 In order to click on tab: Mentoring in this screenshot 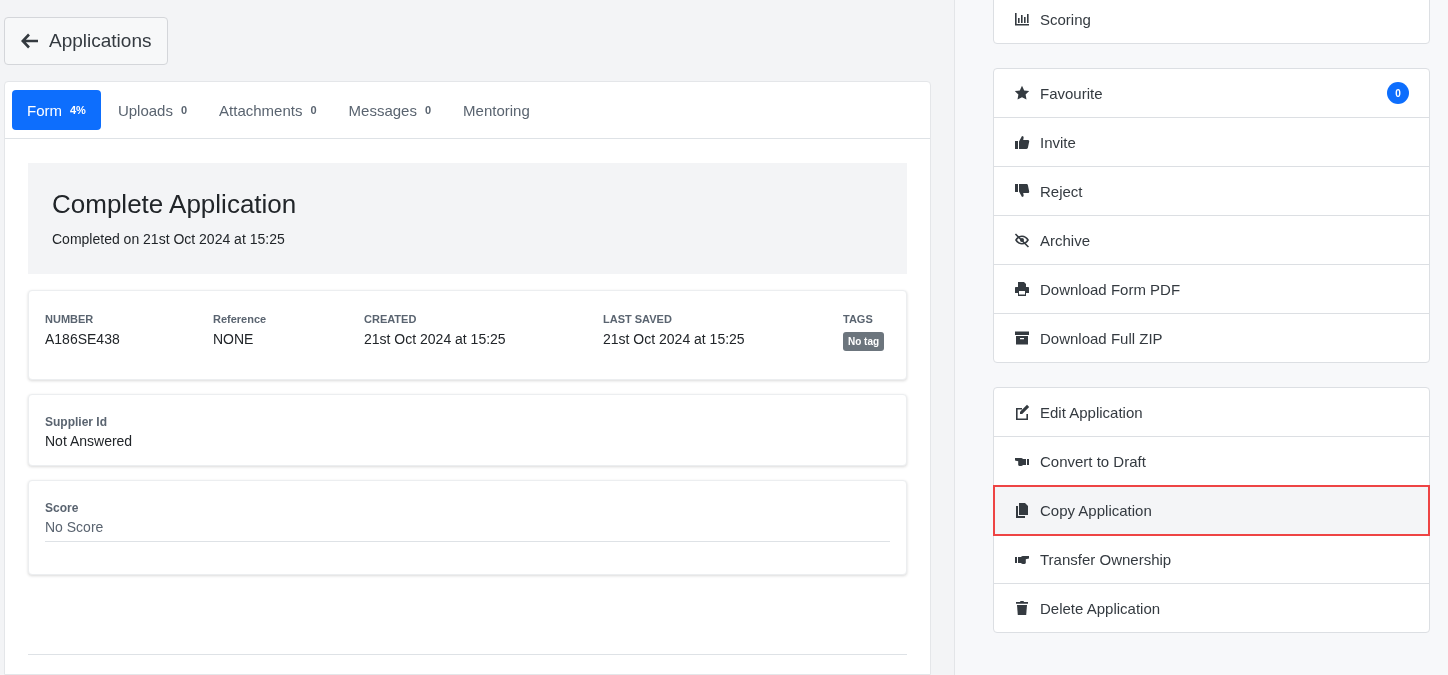, I will do `click(496, 110)`.